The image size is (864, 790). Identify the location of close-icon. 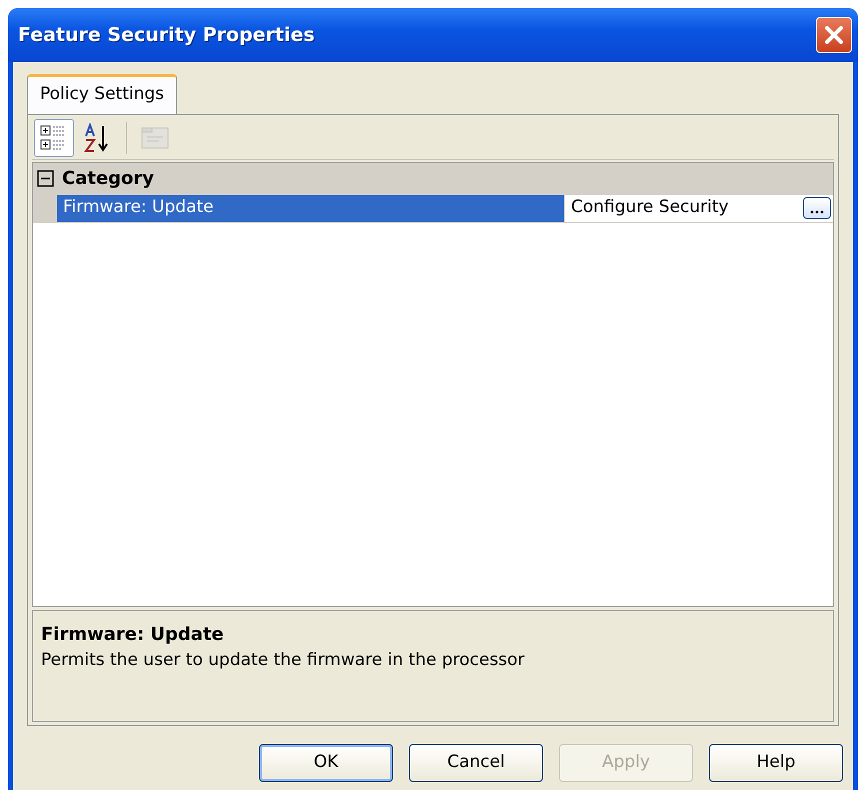
(834, 35).